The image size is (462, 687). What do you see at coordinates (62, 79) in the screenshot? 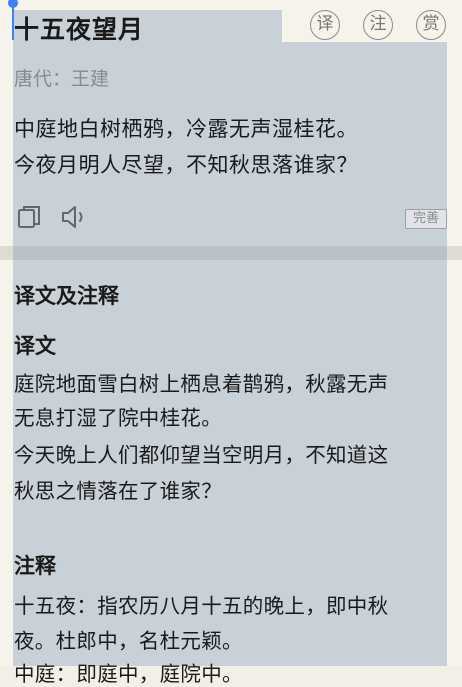
I see `poem-author: 唐代：王建` at bounding box center [62, 79].